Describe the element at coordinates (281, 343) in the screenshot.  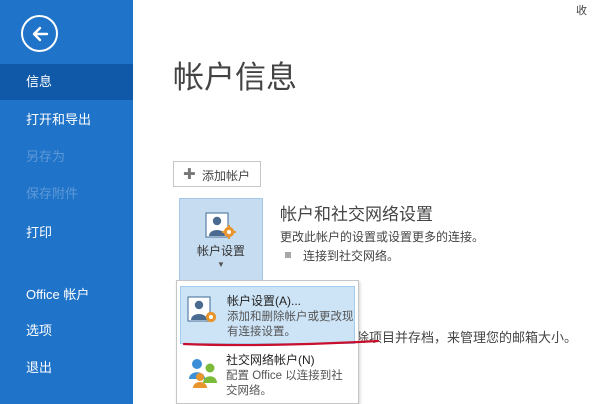
I see `red-annotation-underline` at that location.